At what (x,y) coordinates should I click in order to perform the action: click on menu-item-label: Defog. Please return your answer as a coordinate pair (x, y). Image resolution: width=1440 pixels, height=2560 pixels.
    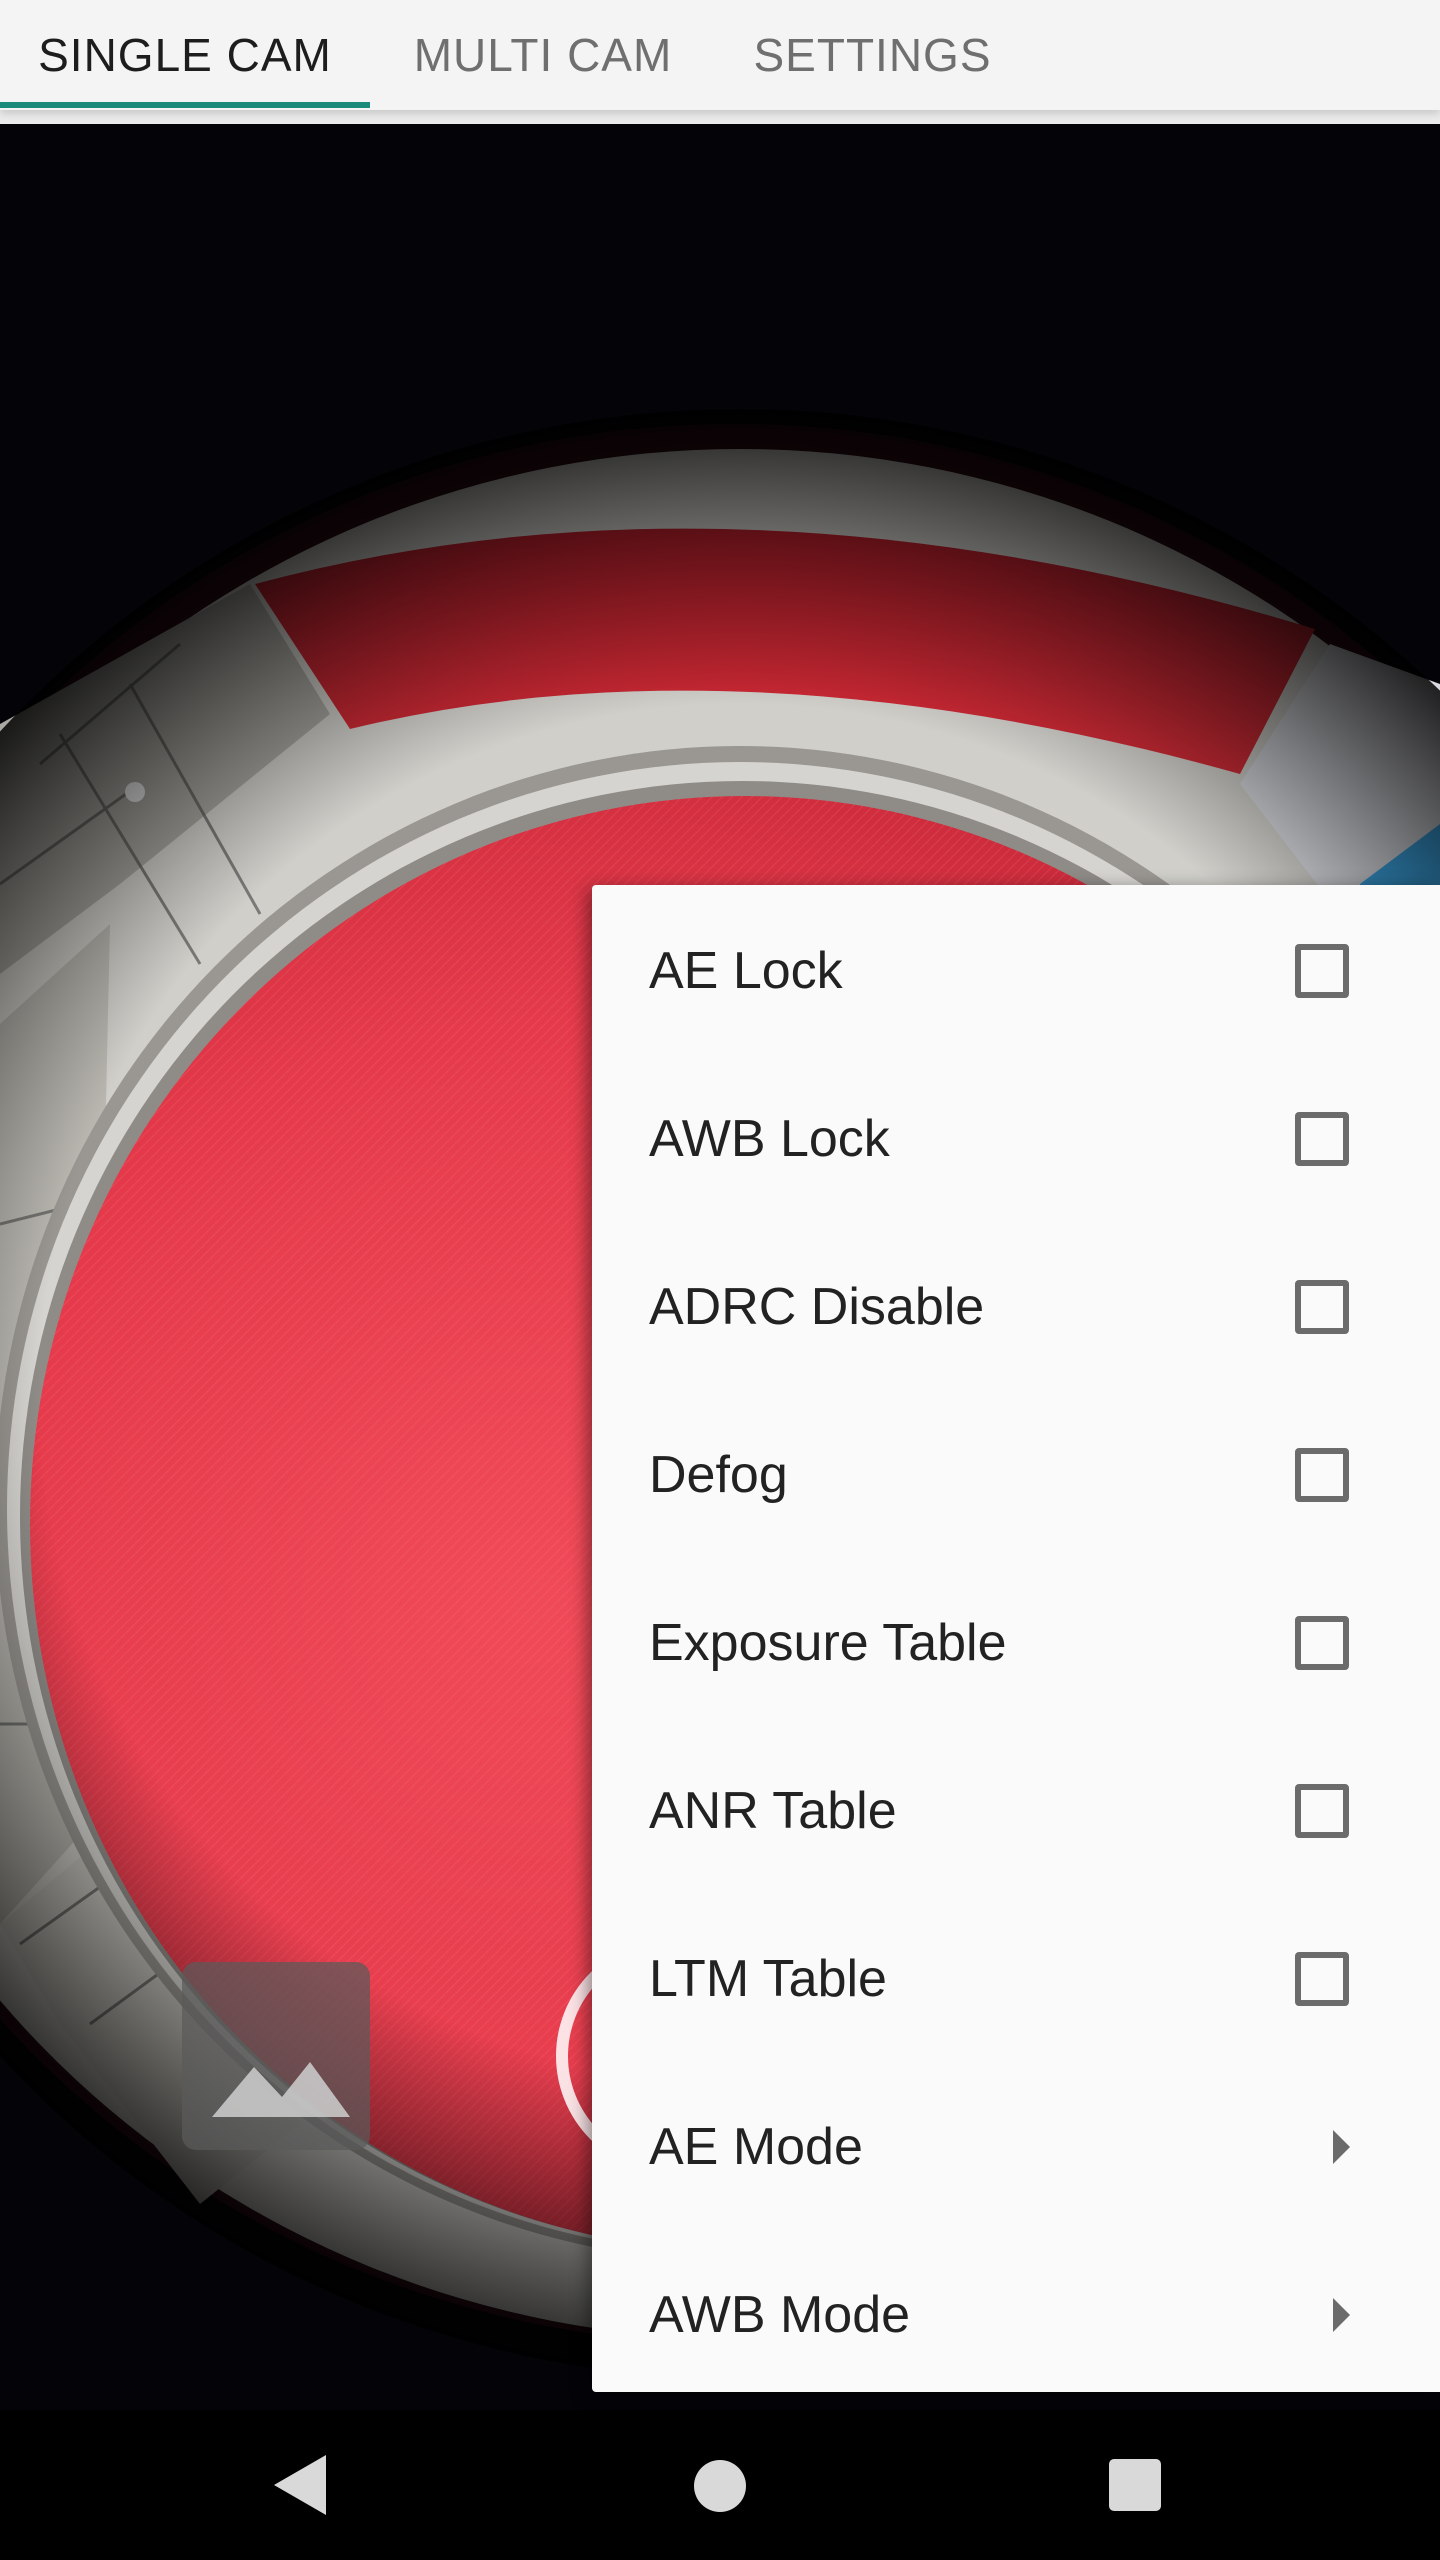
    Looking at the image, I should click on (718, 1475).